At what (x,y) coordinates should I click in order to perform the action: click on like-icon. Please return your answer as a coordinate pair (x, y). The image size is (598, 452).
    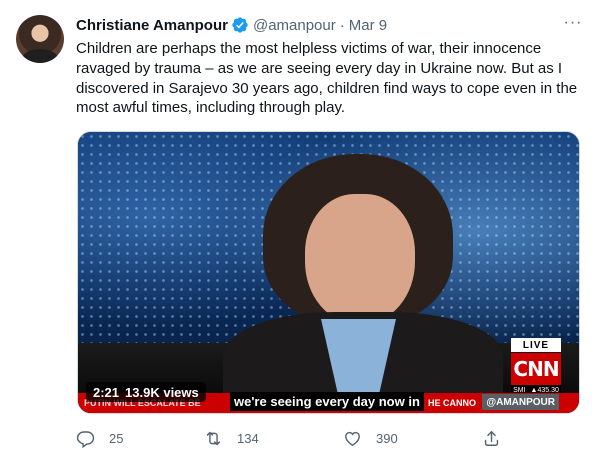
    Looking at the image, I should click on (352, 438).